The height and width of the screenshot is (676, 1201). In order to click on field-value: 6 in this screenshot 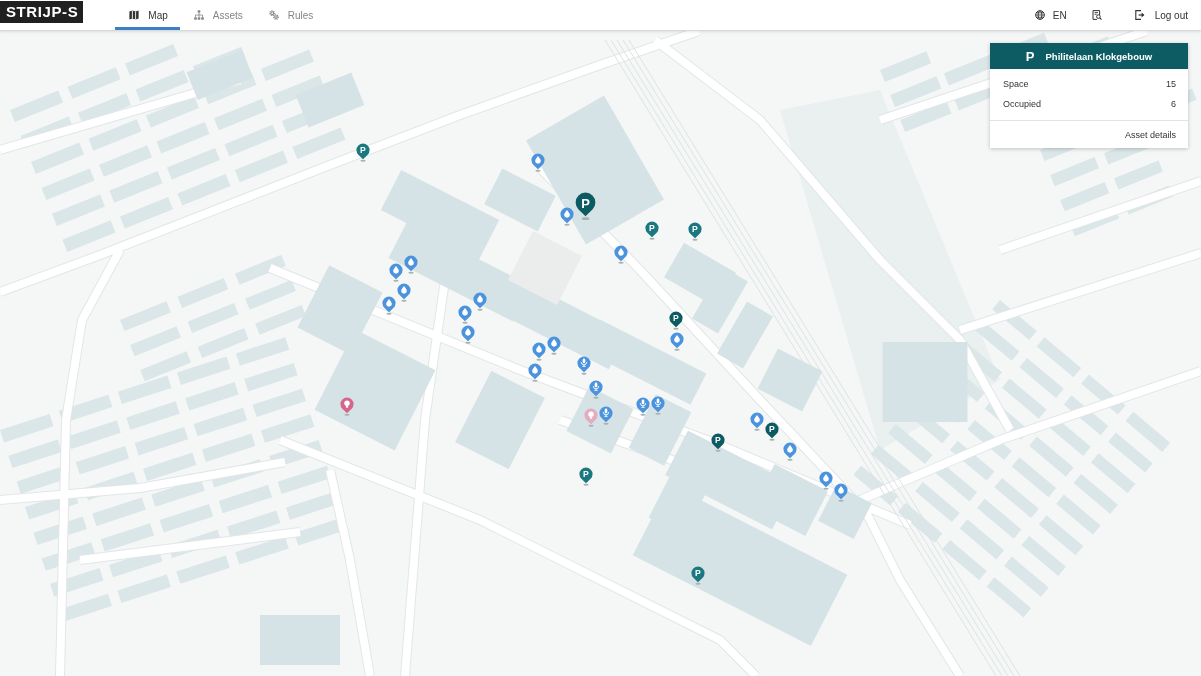, I will do `click(1173, 104)`.